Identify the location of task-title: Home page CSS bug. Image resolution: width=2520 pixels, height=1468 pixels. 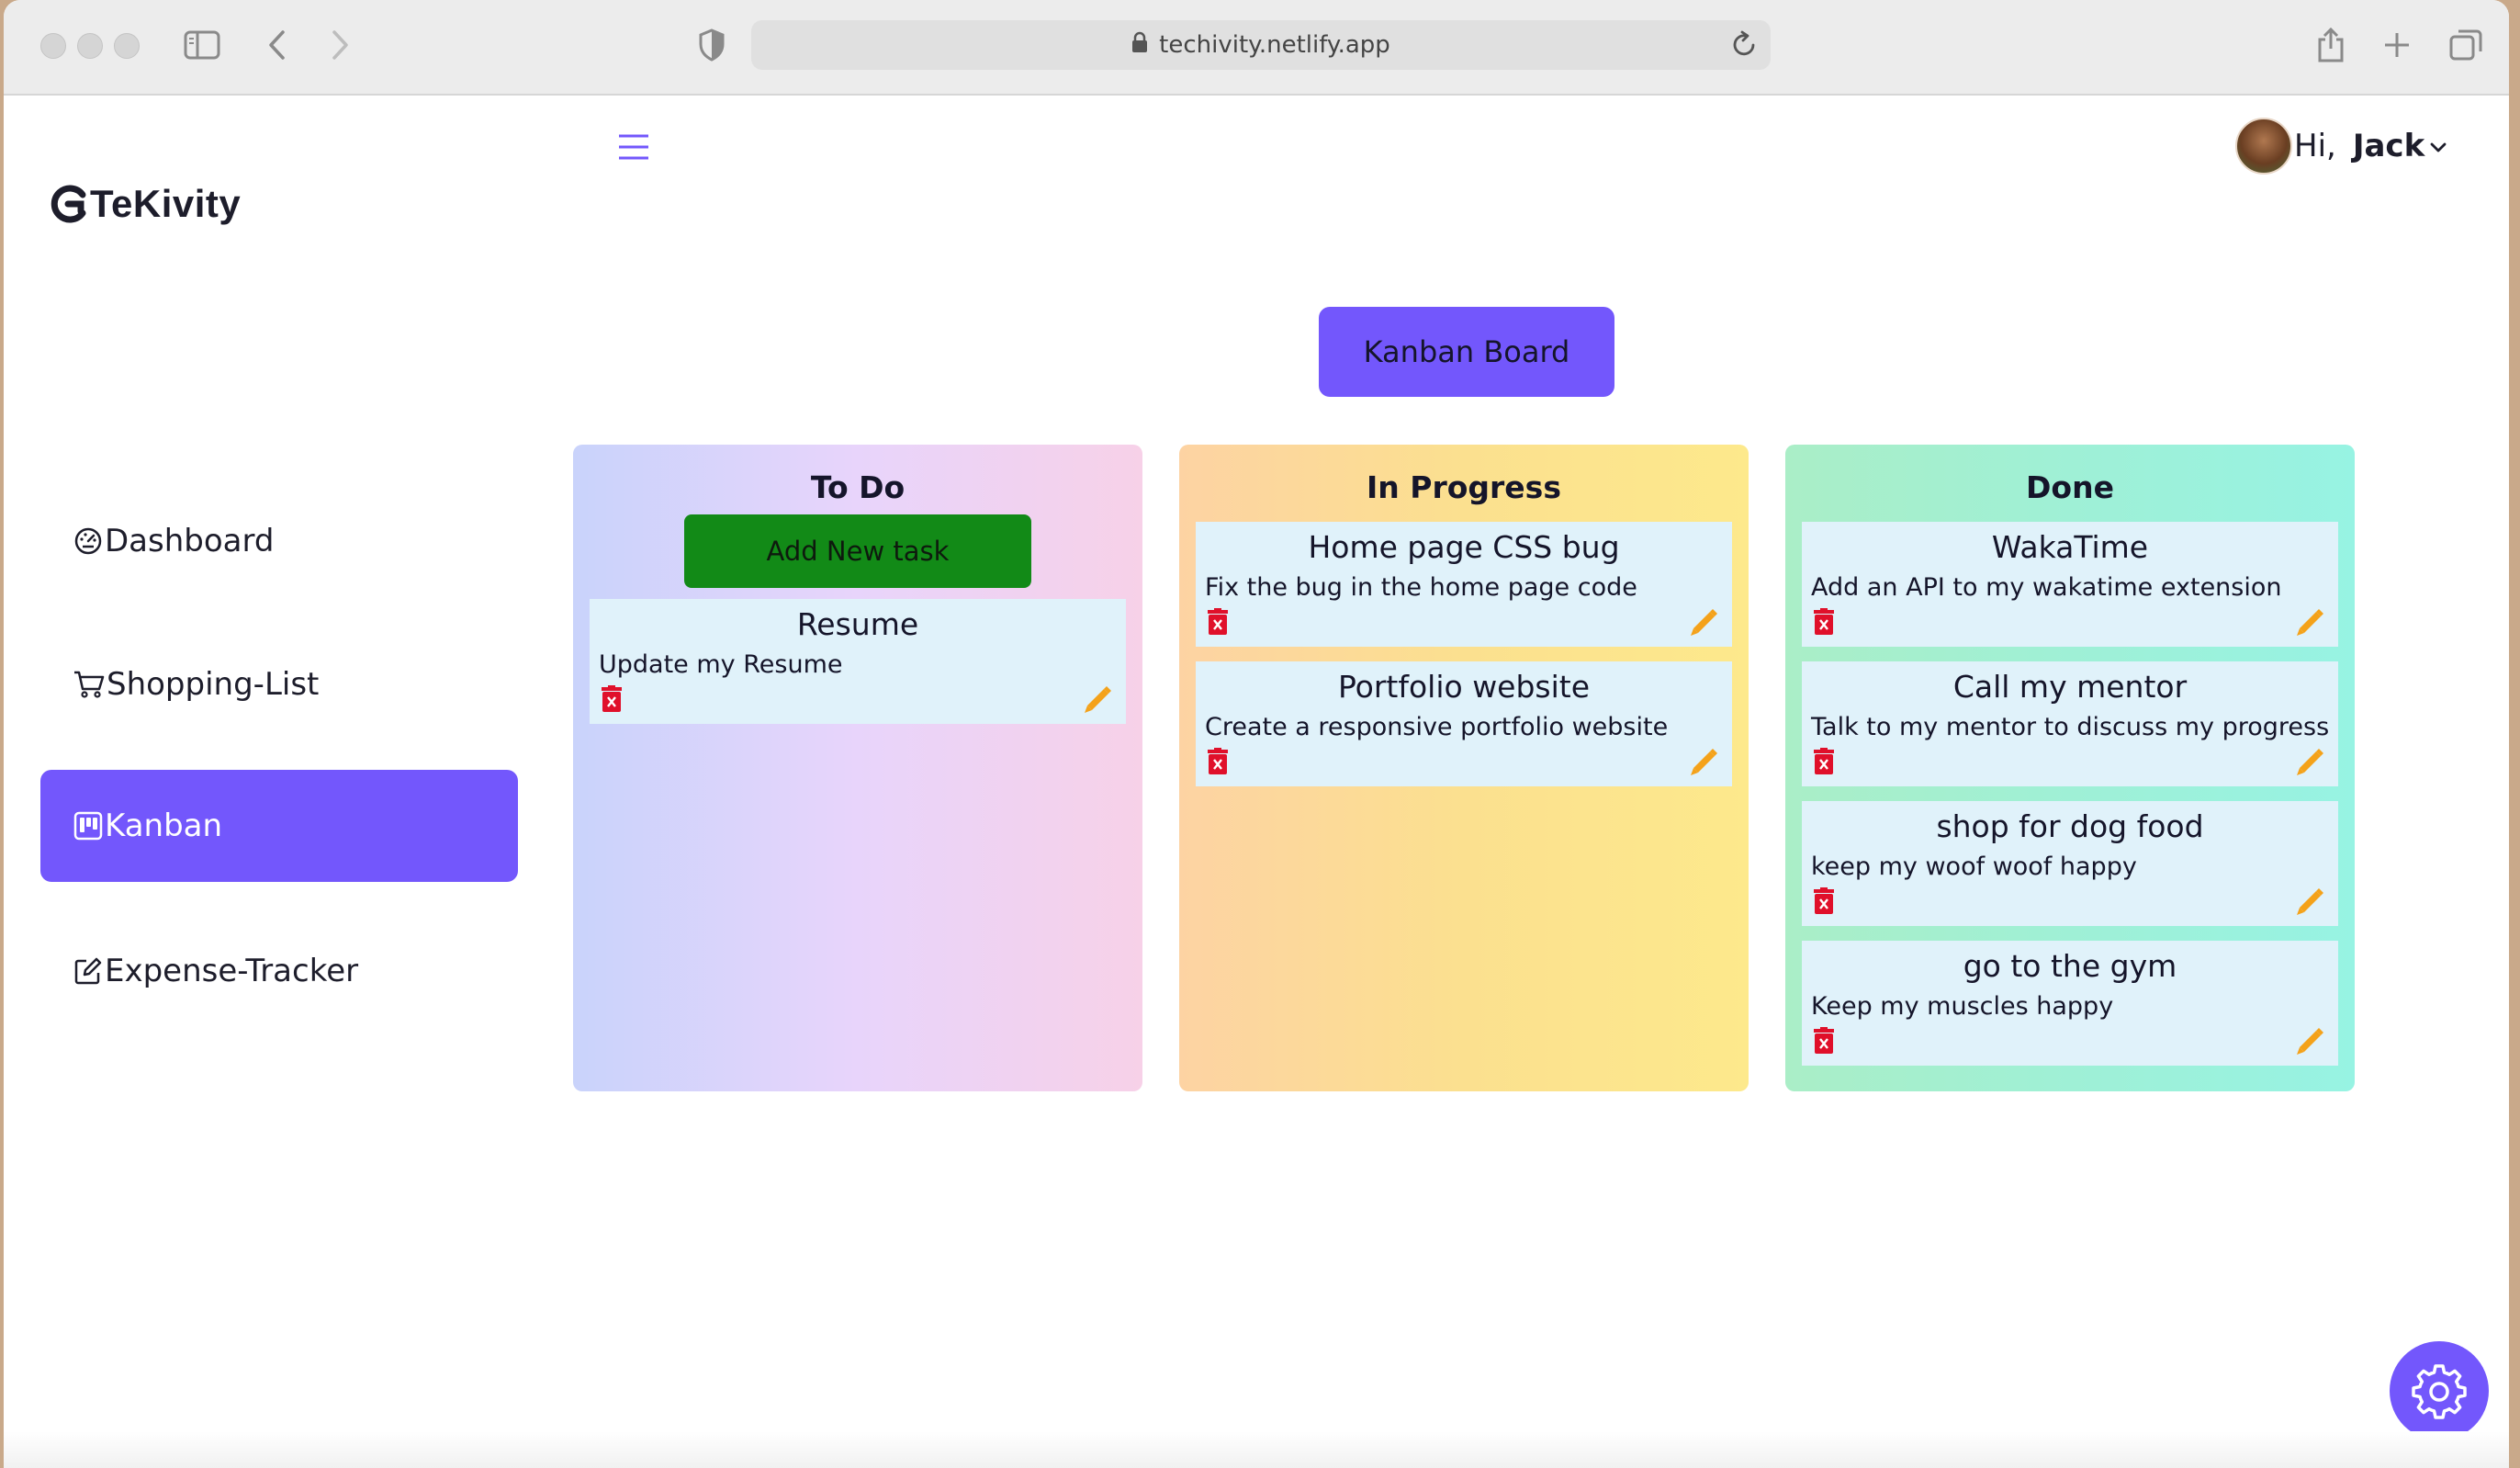
(1464, 547).